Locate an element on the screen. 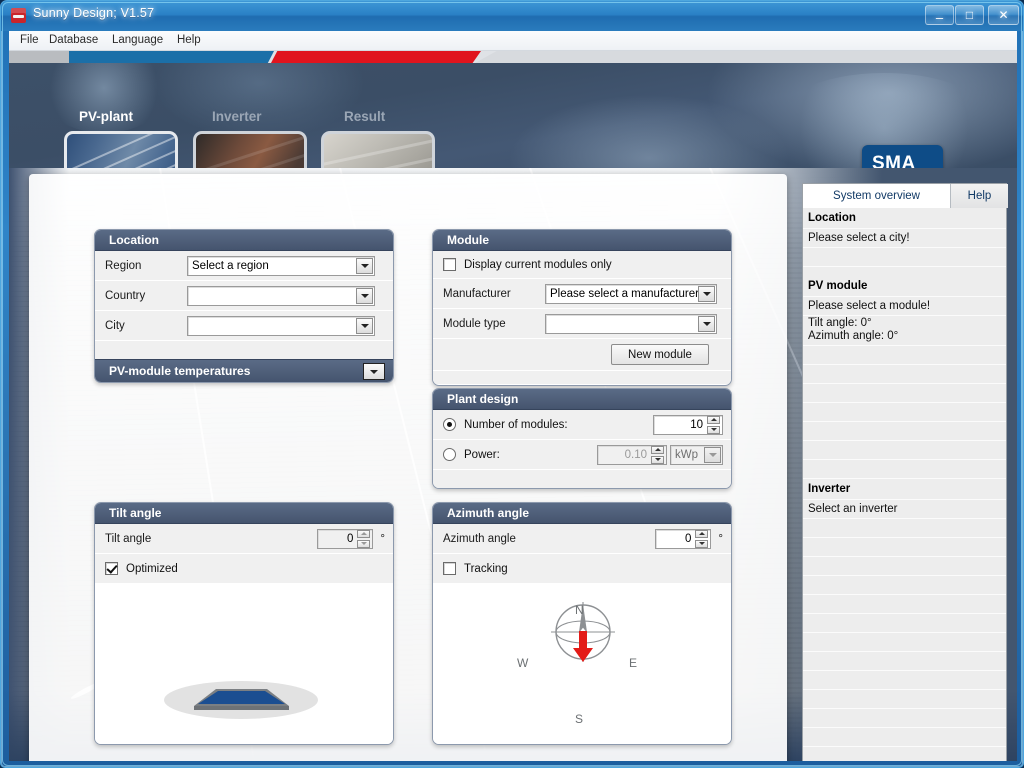 The width and height of the screenshot is (1024, 768). close-button: ✕ is located at coordinates (1003, 15).